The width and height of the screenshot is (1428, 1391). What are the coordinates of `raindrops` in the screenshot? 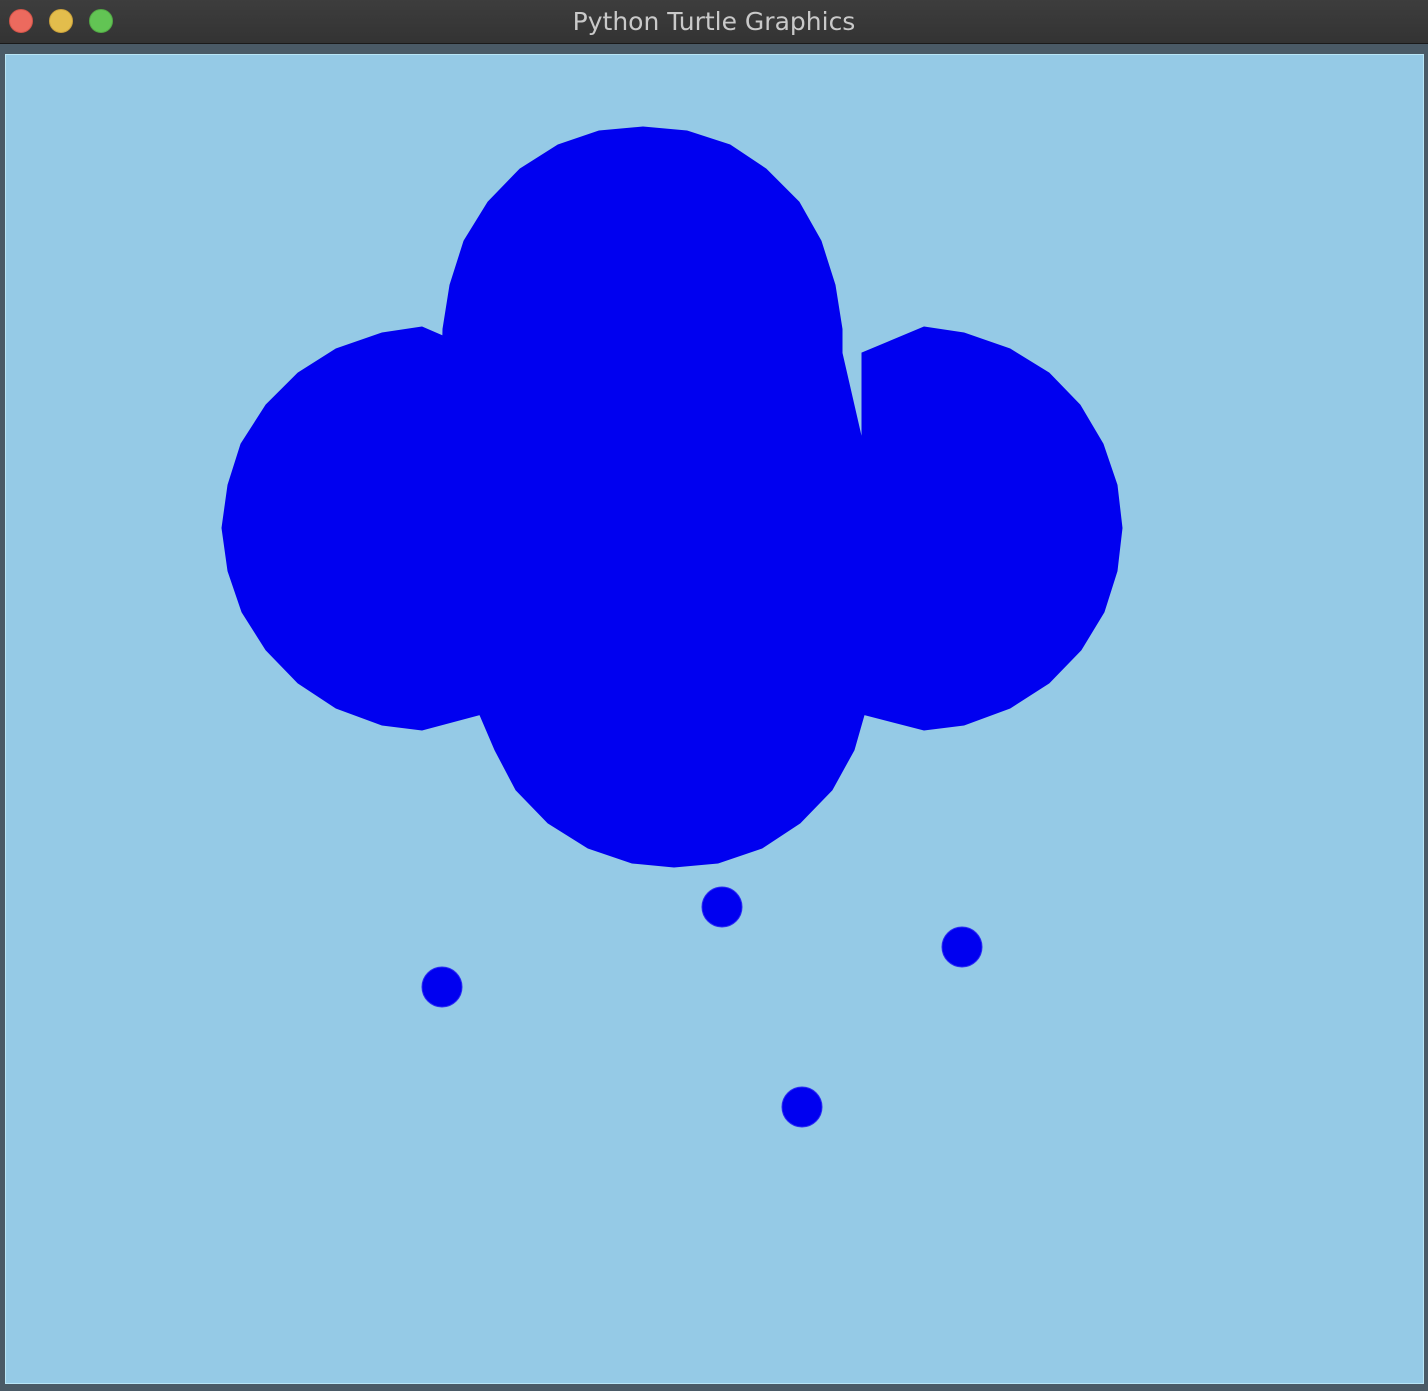 It's located at (702, 1007).